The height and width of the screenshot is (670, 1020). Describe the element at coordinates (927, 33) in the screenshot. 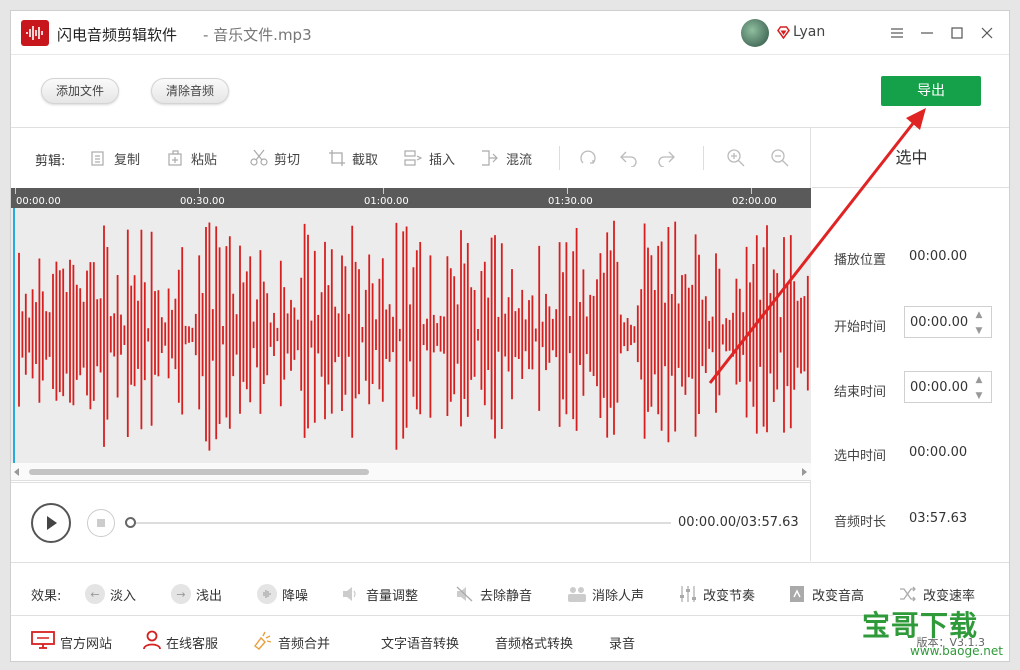

I see `minimize-icon` at that location.